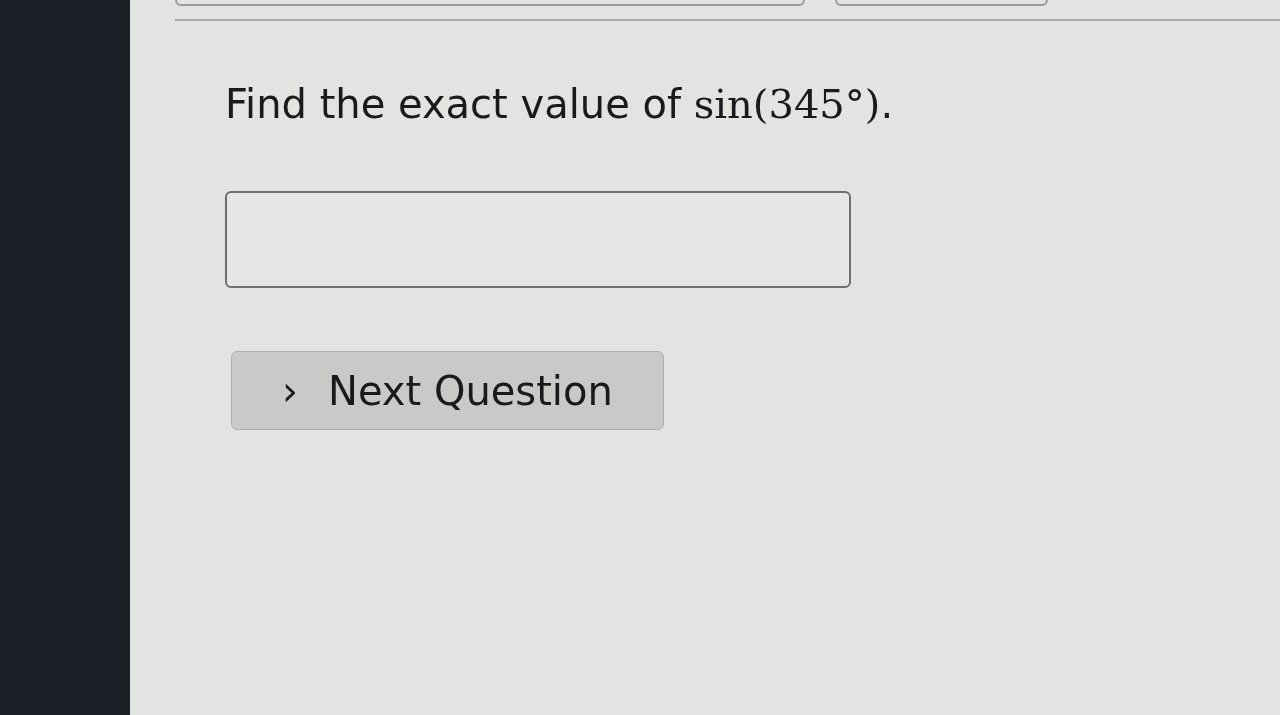 The image size is (1280, 715). Describe the element at coordinates (447, 390) in the screenshot. I see `next-question-button: › Next Question` at that location.